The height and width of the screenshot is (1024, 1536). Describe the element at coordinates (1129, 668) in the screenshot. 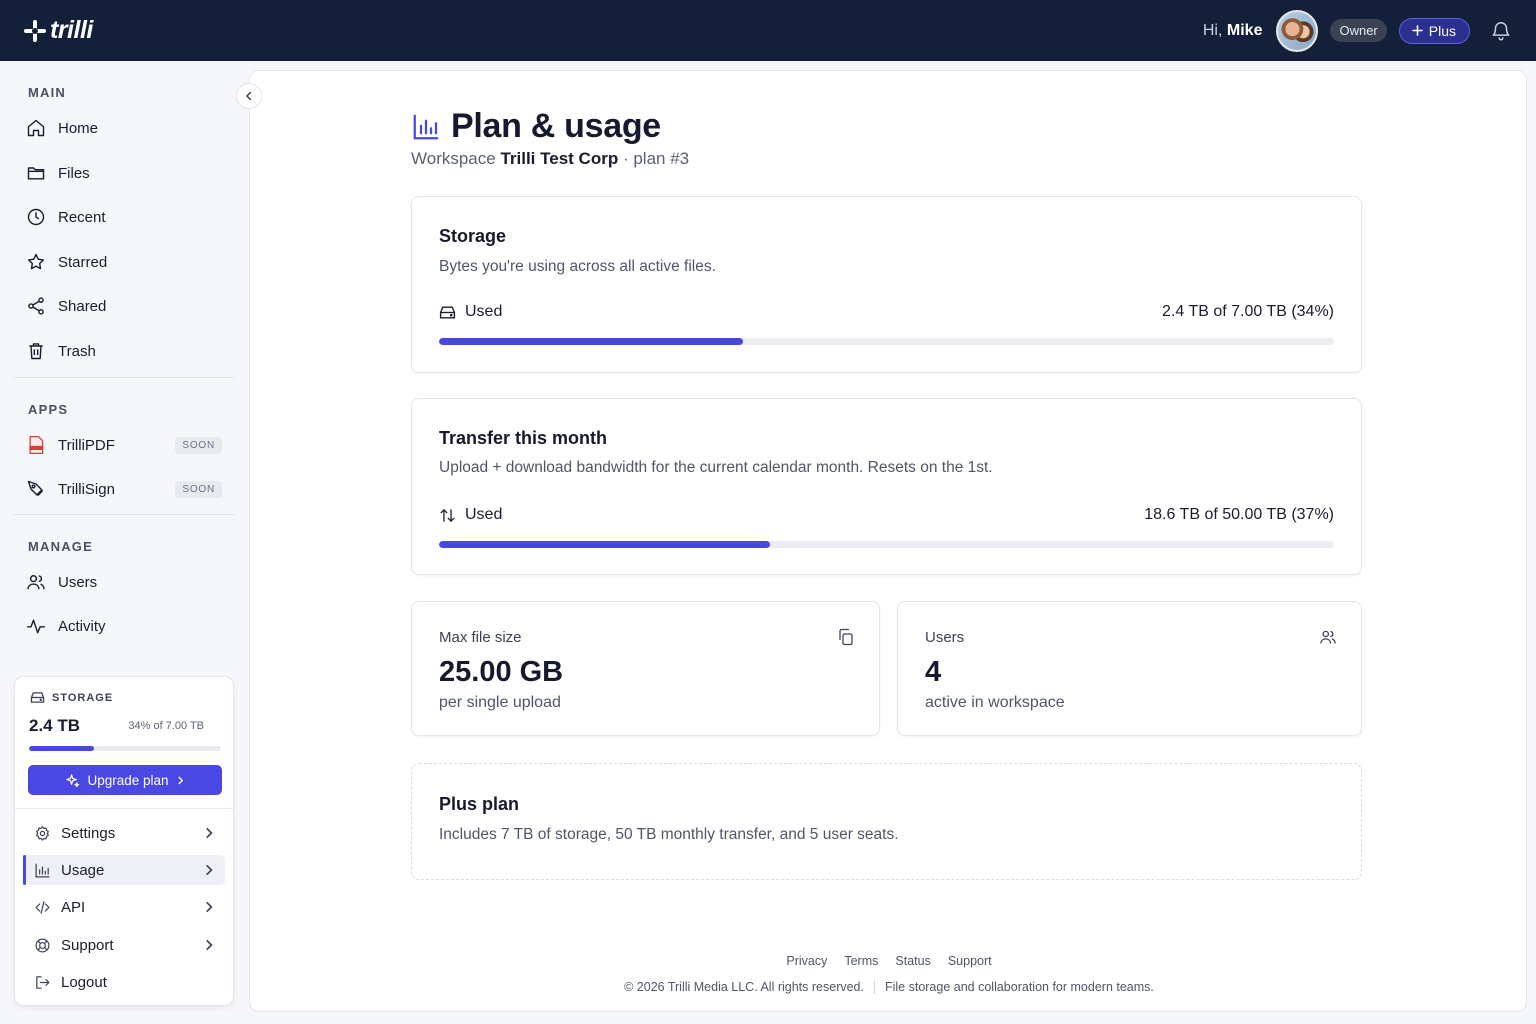

I see `users-card: Users 4 active in workspace` at that location.